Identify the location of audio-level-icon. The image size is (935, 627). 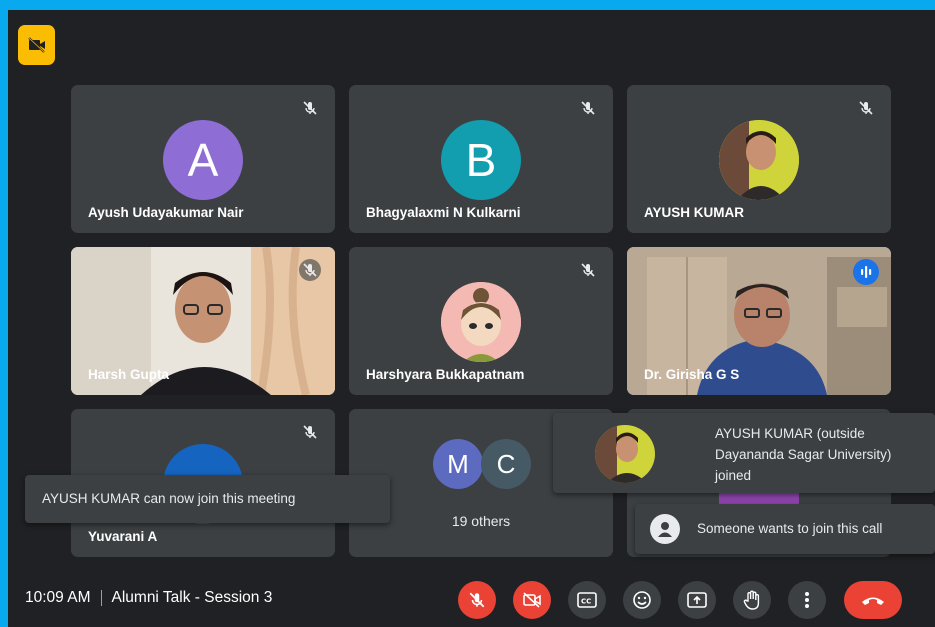
(866, 272).